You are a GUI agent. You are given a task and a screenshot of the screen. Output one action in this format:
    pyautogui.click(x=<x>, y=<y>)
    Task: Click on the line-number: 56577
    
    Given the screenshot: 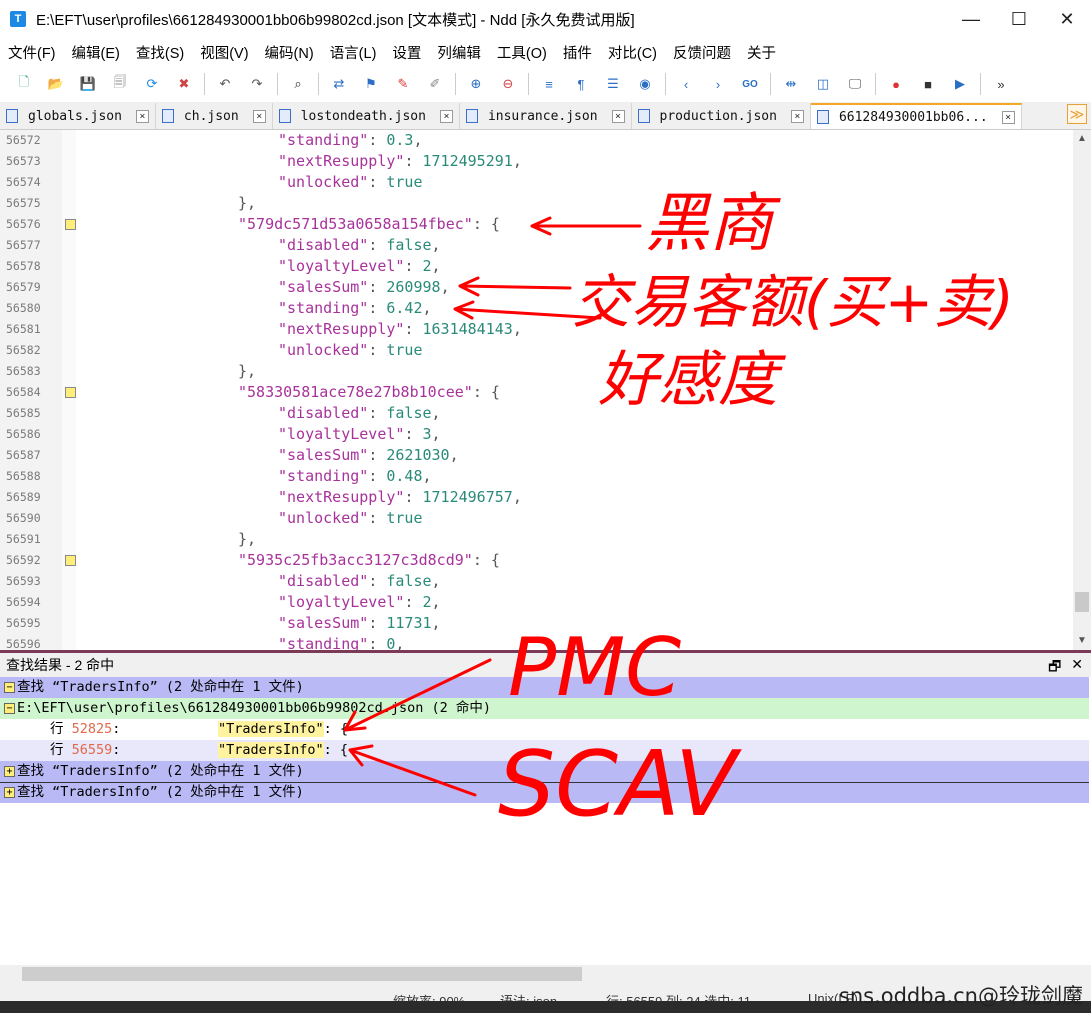 What is the action you would take?
    pyautogui.click(x=23, y=245)
    